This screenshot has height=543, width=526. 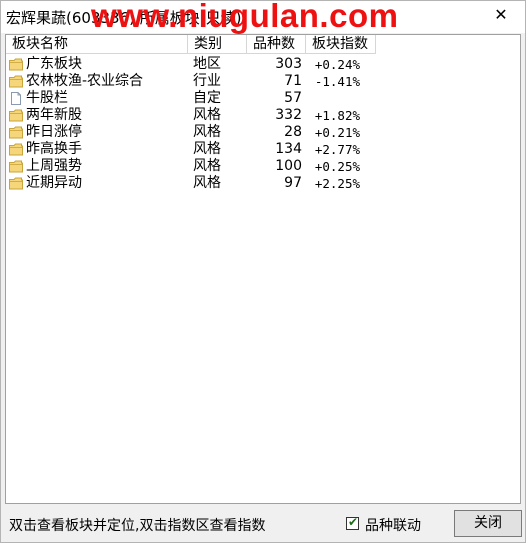 I want to click on list-item: 昨高换手 风格 134 +2.77%, so click(x=263, y=149).